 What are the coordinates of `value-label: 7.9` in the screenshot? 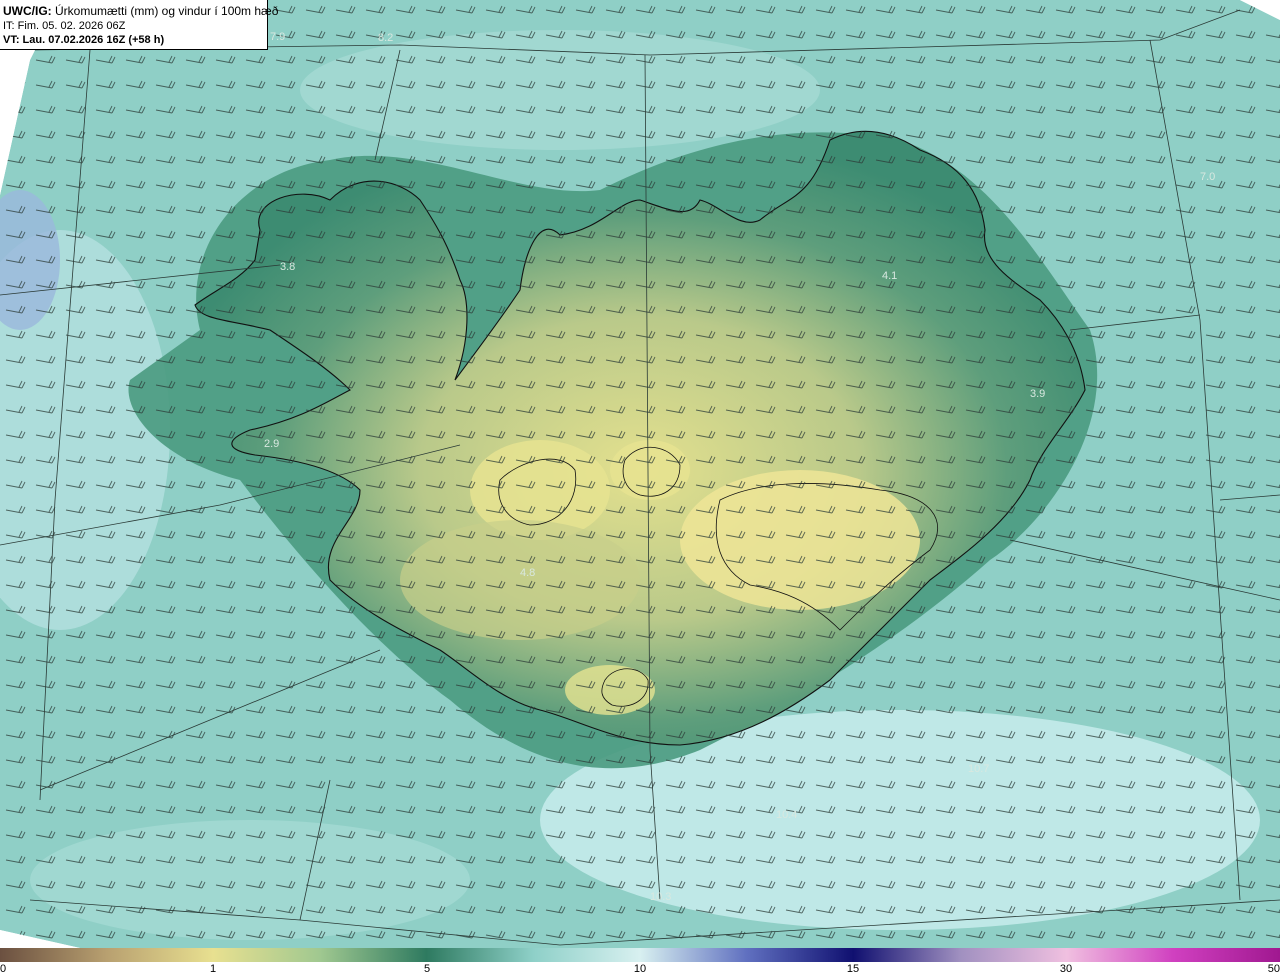 It's located at (277, 37).